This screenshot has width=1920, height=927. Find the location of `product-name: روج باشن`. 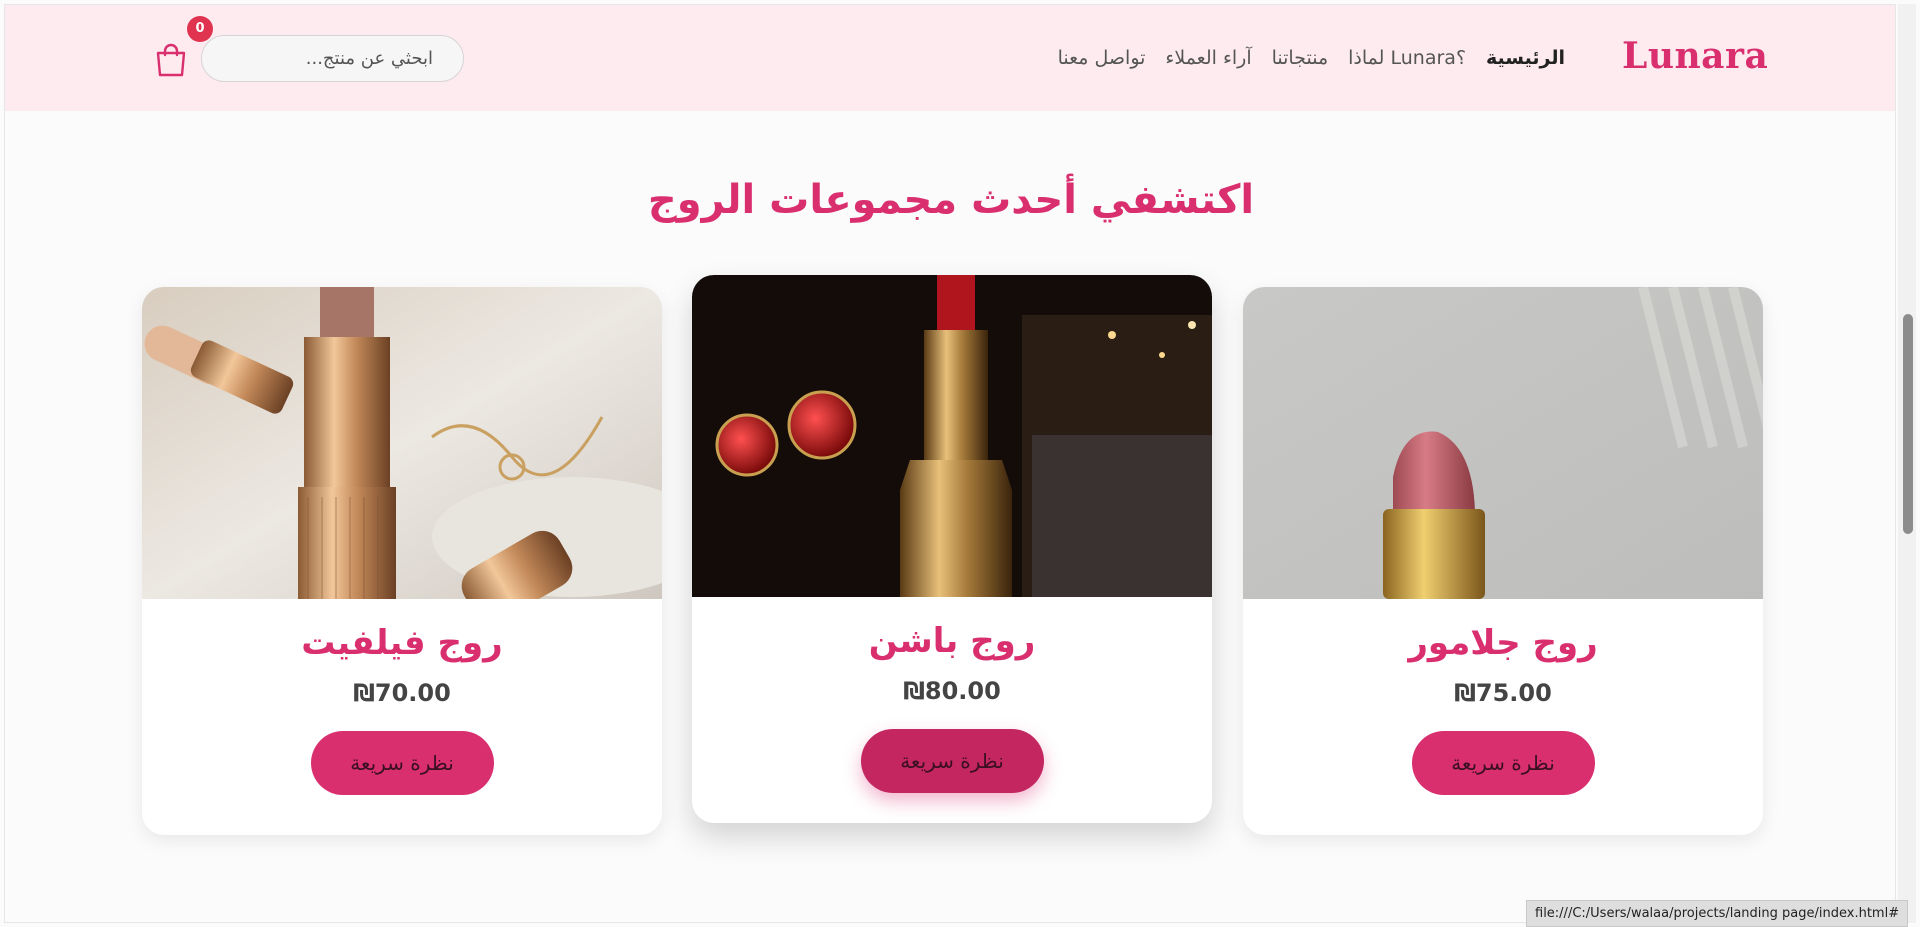

product-name: روج باشن is located at coordinates (952, 641).